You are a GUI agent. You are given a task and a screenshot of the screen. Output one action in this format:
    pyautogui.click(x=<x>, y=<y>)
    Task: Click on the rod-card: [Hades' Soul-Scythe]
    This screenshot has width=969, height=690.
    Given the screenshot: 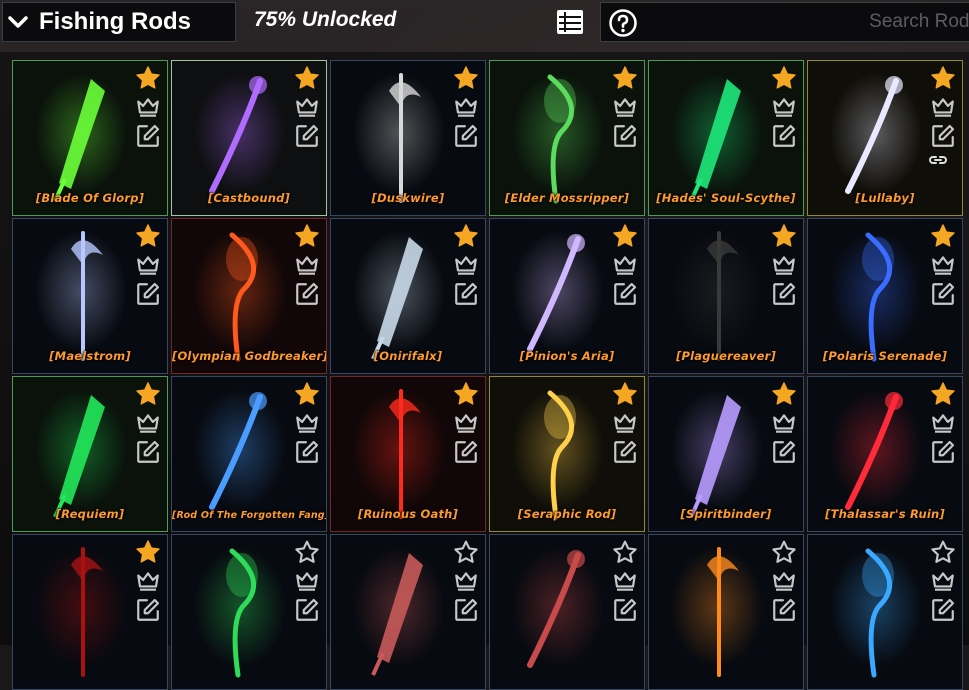 What is the action you would take?
    pyautogui.click(x=726, y=138)
    